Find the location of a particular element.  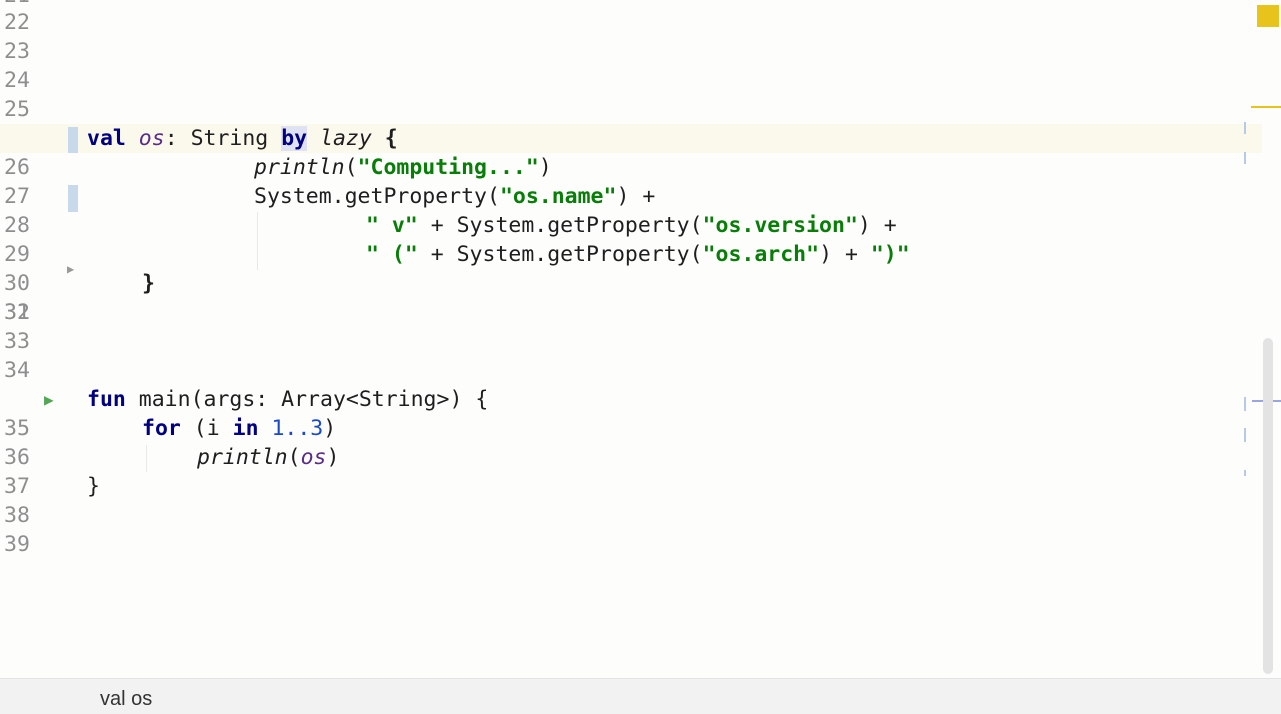

line-number: 23 is located at coordinates (17, 51).